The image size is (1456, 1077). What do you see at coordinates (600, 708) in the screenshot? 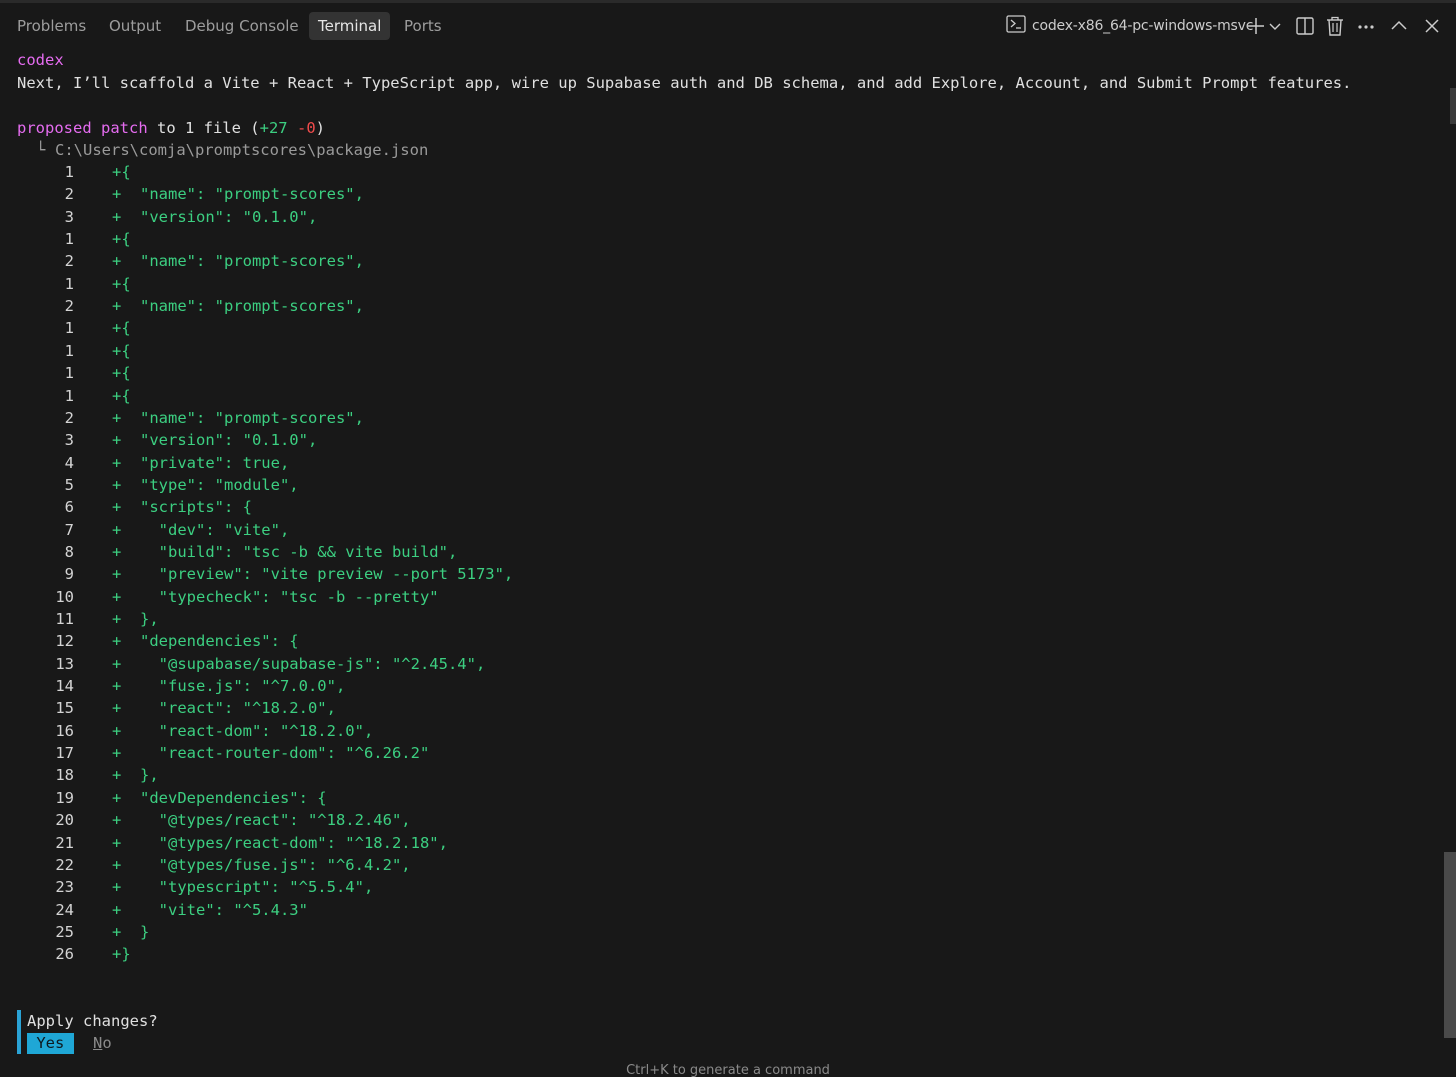
I see `diff-line: 15 + "react": "^18.2.0",` at bounding box center [600, 708].